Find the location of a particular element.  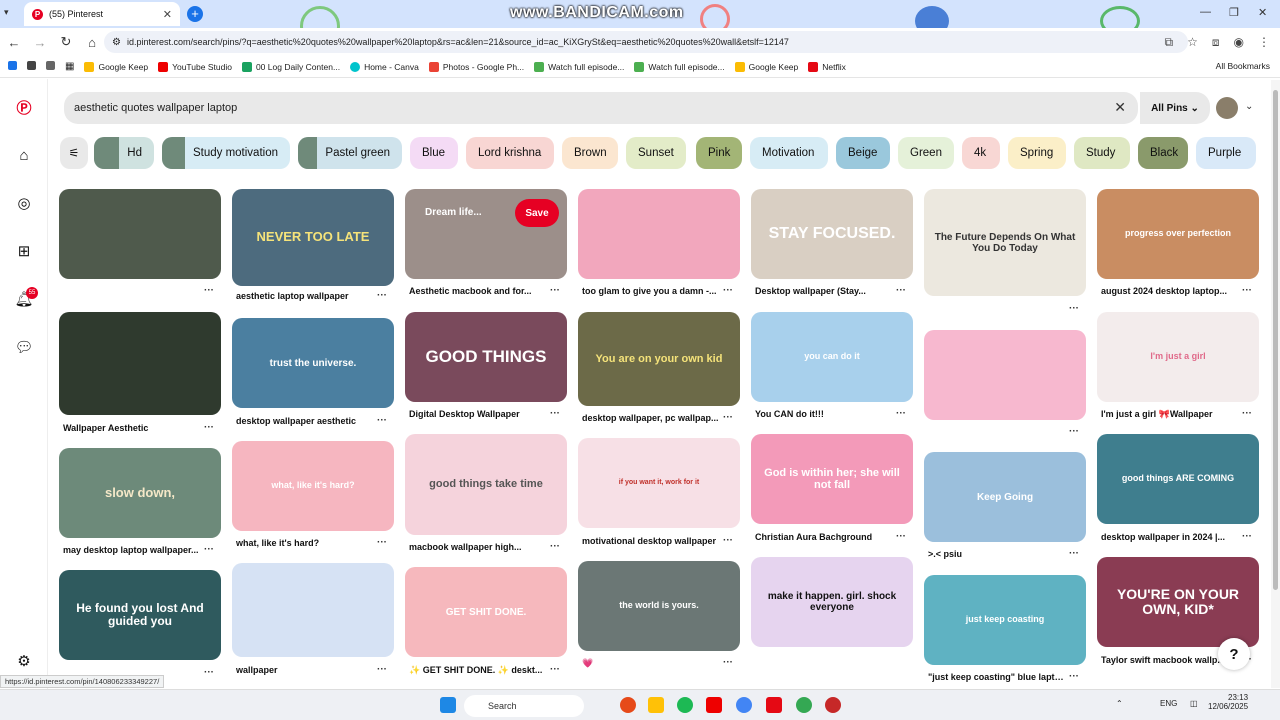

explore-icon: ◎ is located at coordinates (24, 203).